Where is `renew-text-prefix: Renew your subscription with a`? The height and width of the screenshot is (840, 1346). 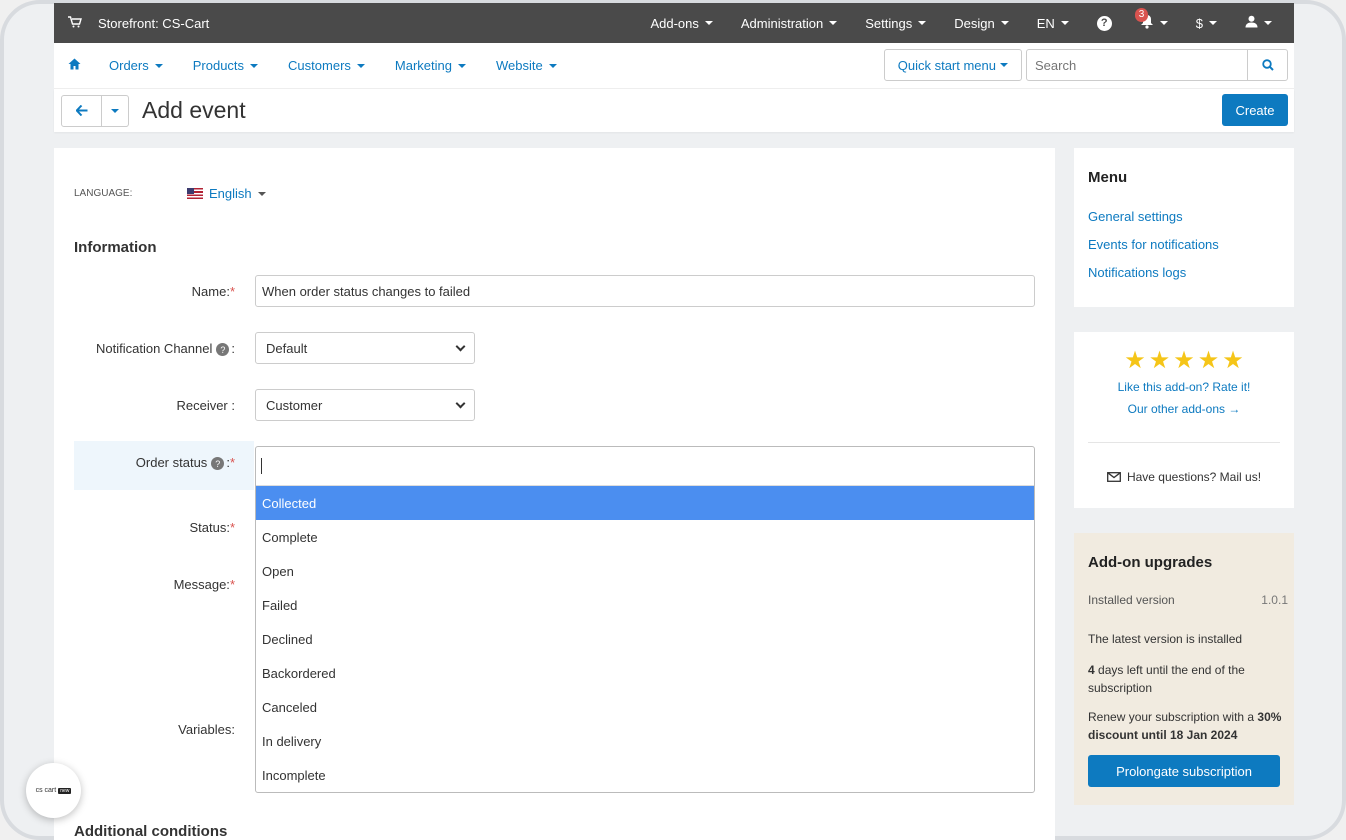
renew-text-prefix: Renew your subscription with a is located at coordinates (1173, 717).